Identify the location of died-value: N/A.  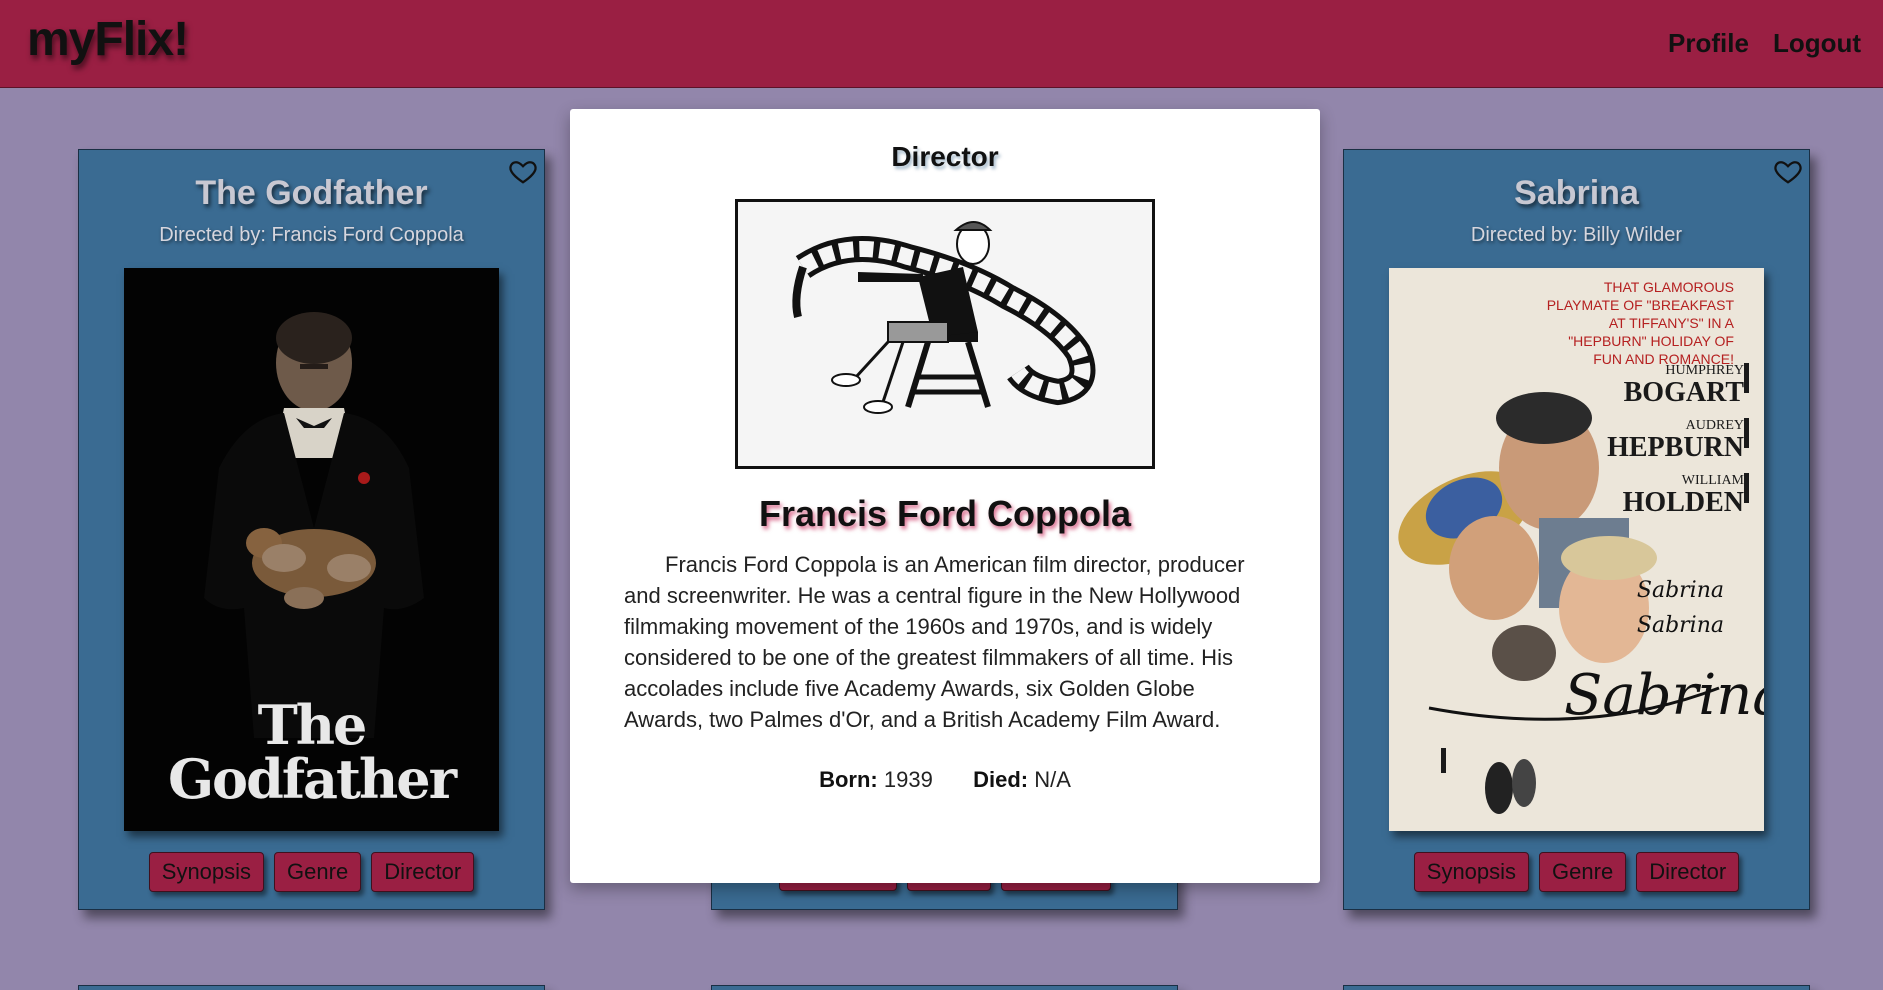
(1052, 779).